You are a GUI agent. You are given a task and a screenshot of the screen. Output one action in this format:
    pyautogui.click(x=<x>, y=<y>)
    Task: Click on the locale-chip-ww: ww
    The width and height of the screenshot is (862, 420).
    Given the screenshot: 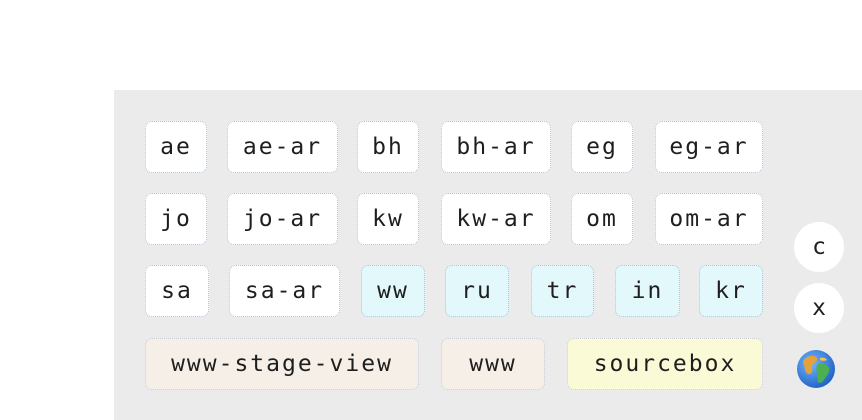 What is the action you would take?
    pyautogui.click(x=393, y=291)
    